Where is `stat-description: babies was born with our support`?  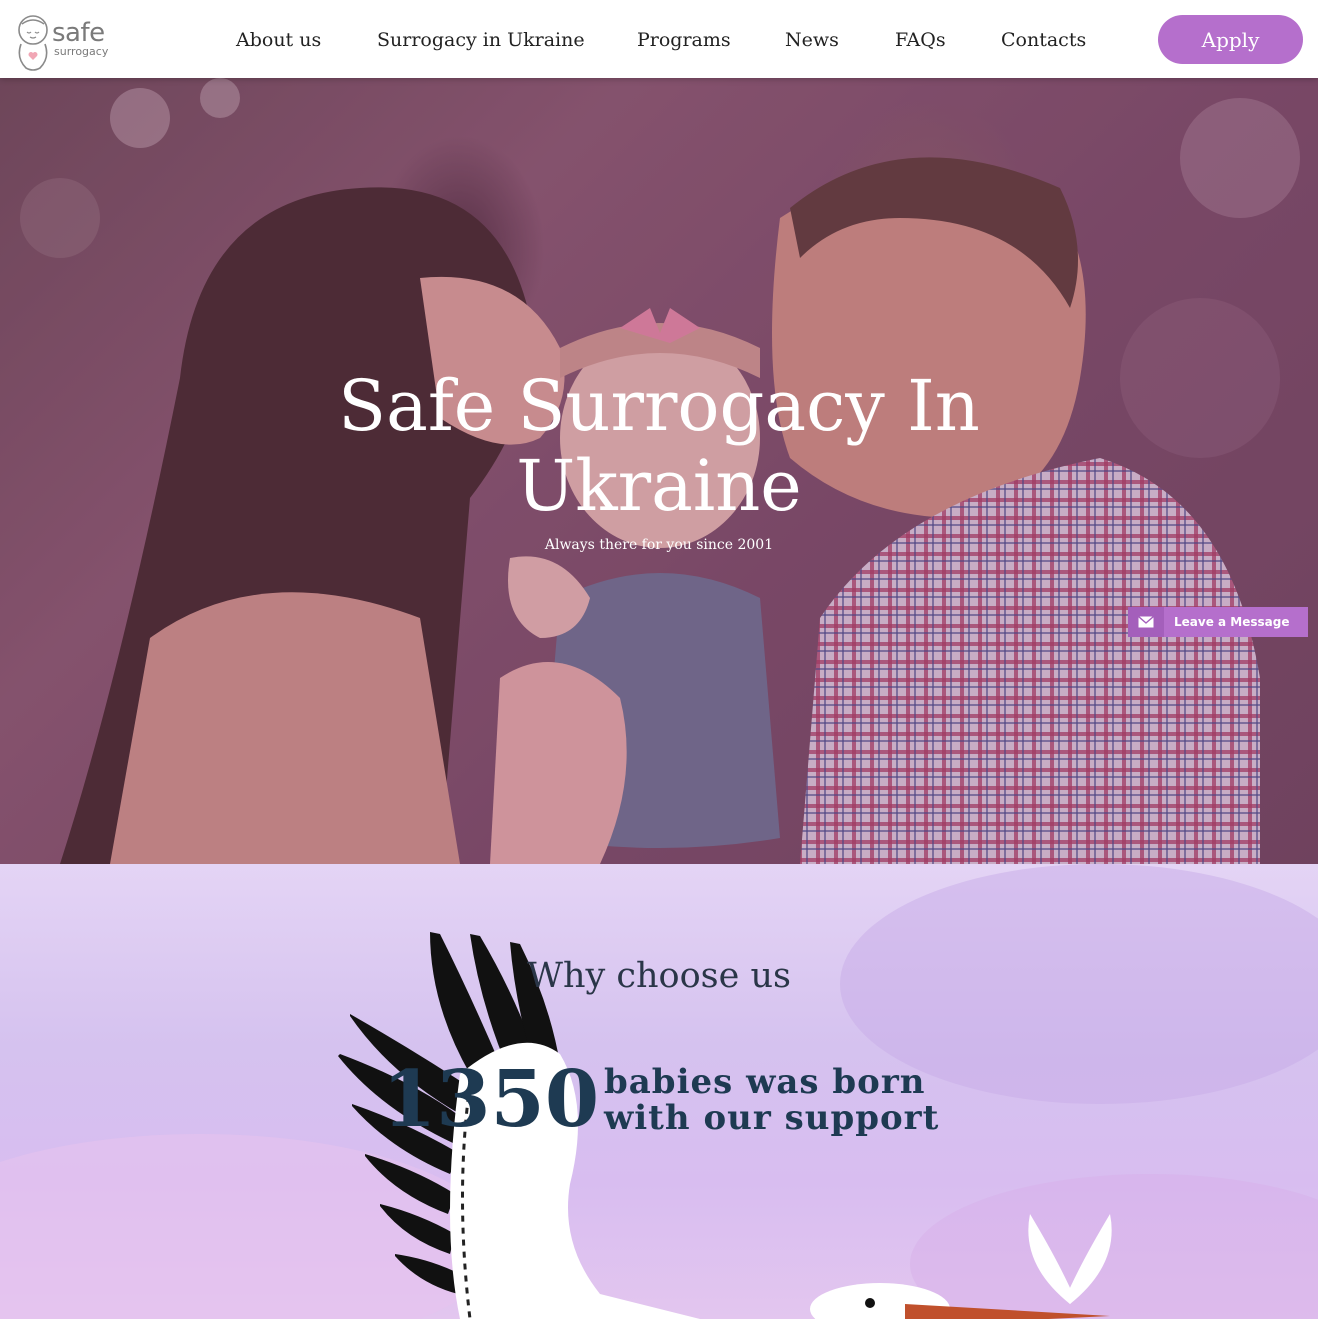 stat-description: babies was born with our support is located at coordinates (771, 1100).